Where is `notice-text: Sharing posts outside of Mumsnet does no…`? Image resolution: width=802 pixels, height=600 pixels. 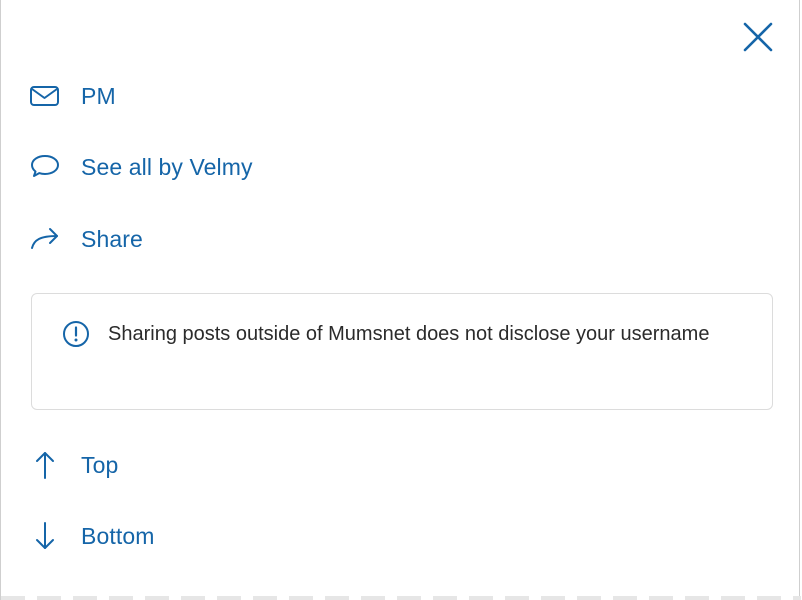
notice-text: Sharing posts outside of Mumsnet does no… is located at coordinates (409, 334).